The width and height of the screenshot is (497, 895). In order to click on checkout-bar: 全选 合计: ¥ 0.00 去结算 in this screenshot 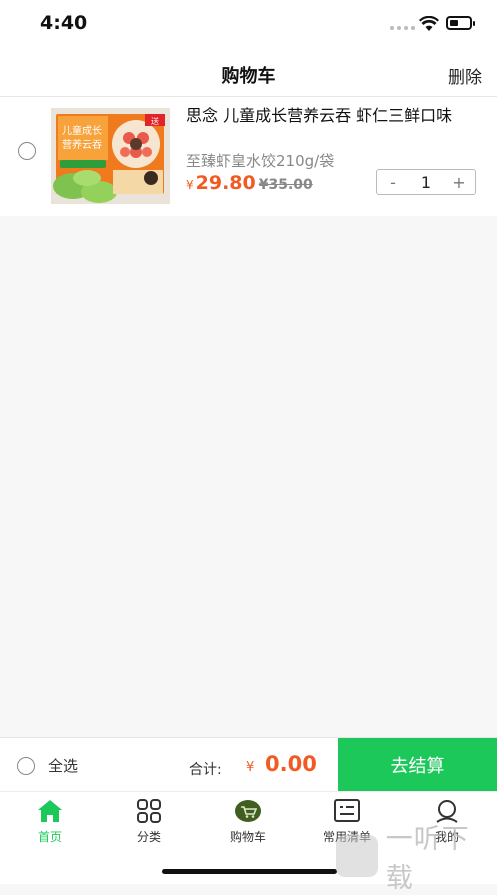, I will do `click(248, 764)`.